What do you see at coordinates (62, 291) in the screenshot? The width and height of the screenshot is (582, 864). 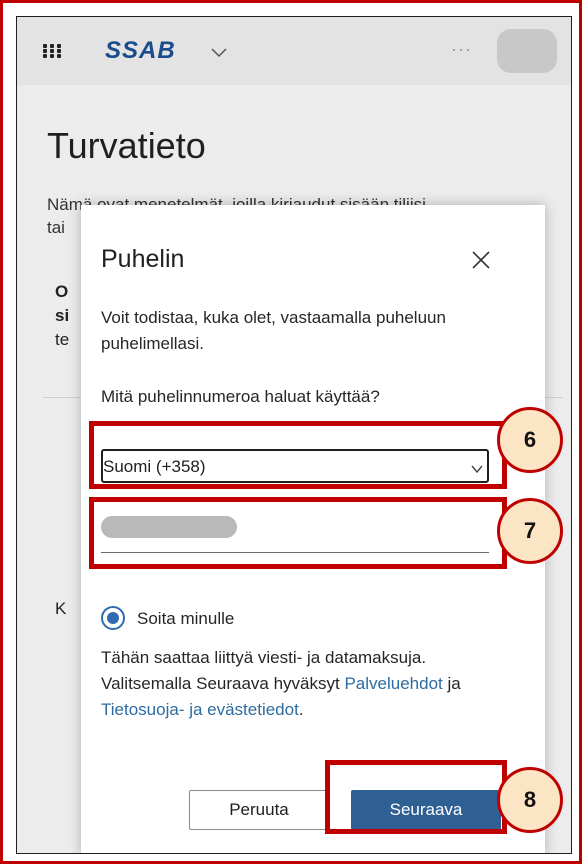 I see `background-heading-fragment: O` at bounding box center [62, 291].